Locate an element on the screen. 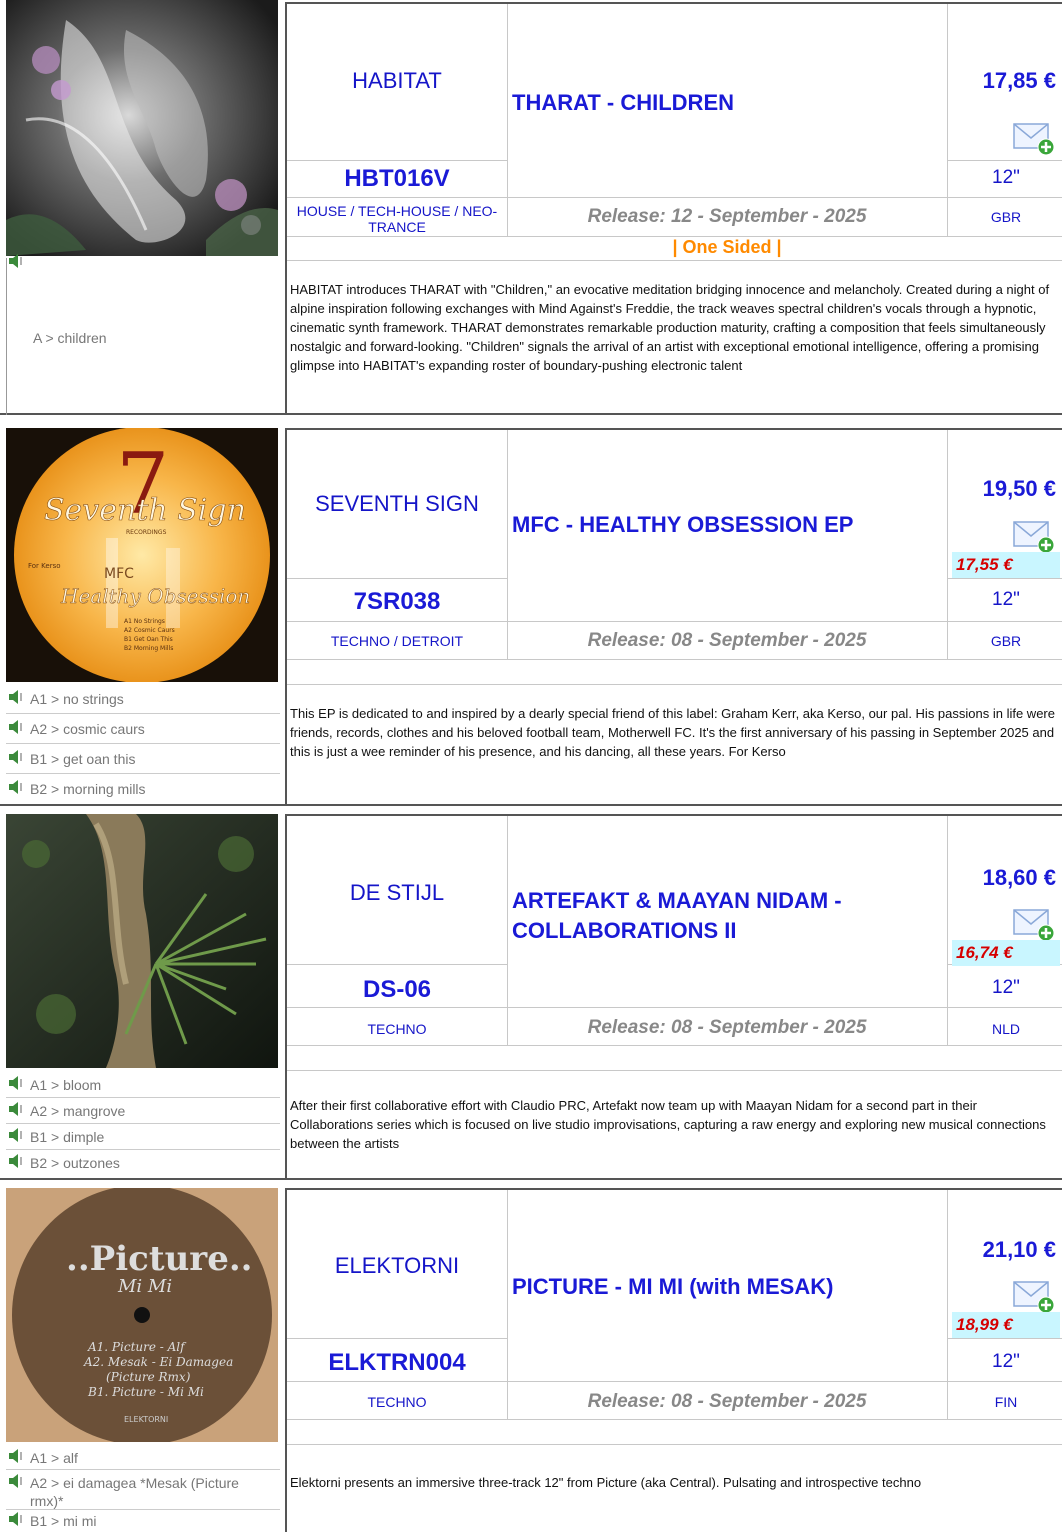 This screenshot has width=1062, height=1532. price: 19,50 € is located at coordinates (1019, 488).